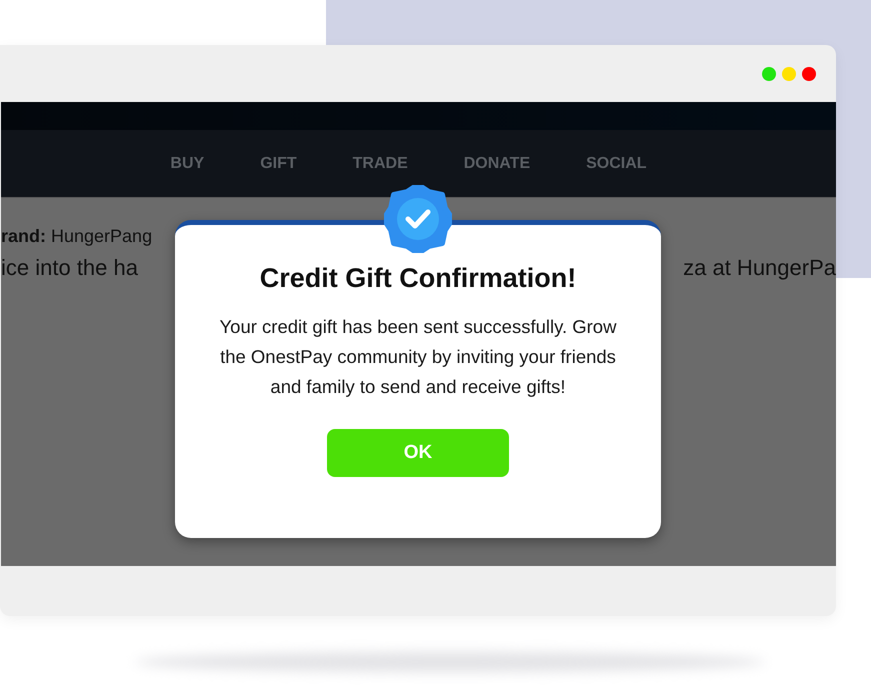 The image size is (871, 691). What do you see at coordinates (101, 236) in the screenshot?
I see `brand-value: HungerPang` at bounding box center [101, 236].